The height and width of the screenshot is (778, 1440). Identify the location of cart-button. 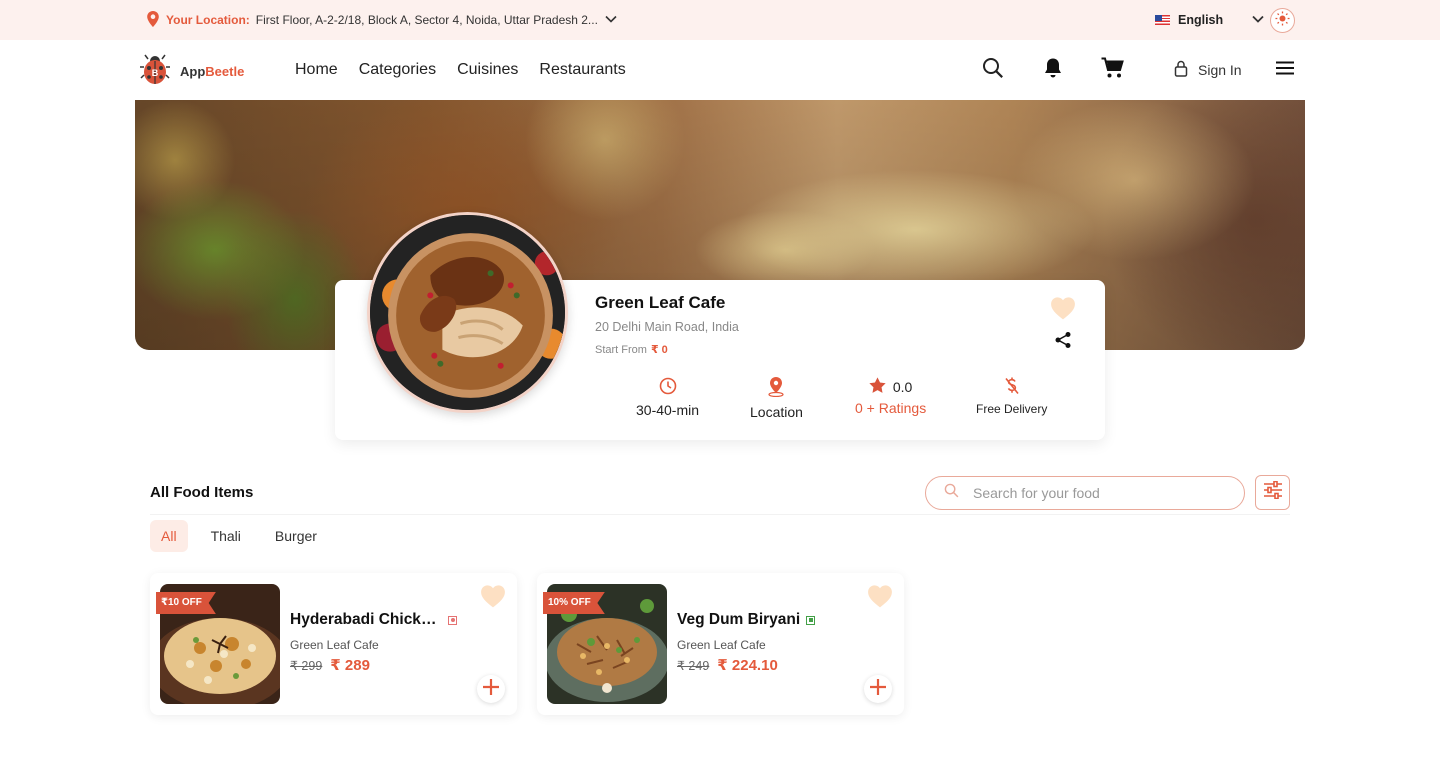
(1112, 70).